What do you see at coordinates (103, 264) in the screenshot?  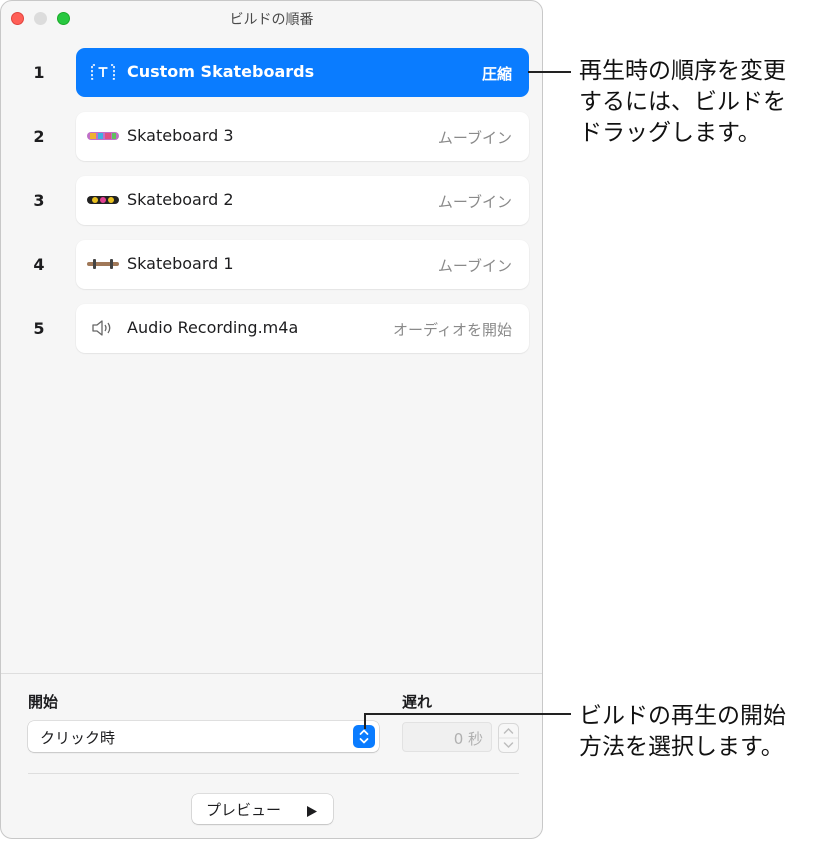 I see `skateboard-1-thumbnail` at bounding box center [103, 264].